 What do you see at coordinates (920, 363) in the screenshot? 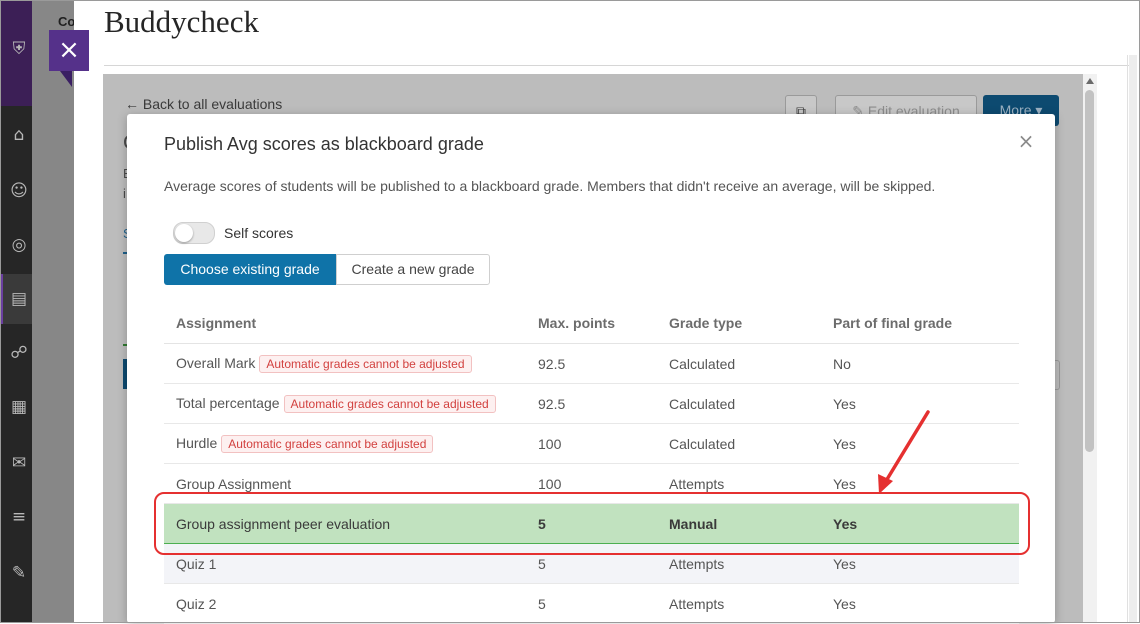
I see `final-grade-cell: No` at bounding box center [920, 363].